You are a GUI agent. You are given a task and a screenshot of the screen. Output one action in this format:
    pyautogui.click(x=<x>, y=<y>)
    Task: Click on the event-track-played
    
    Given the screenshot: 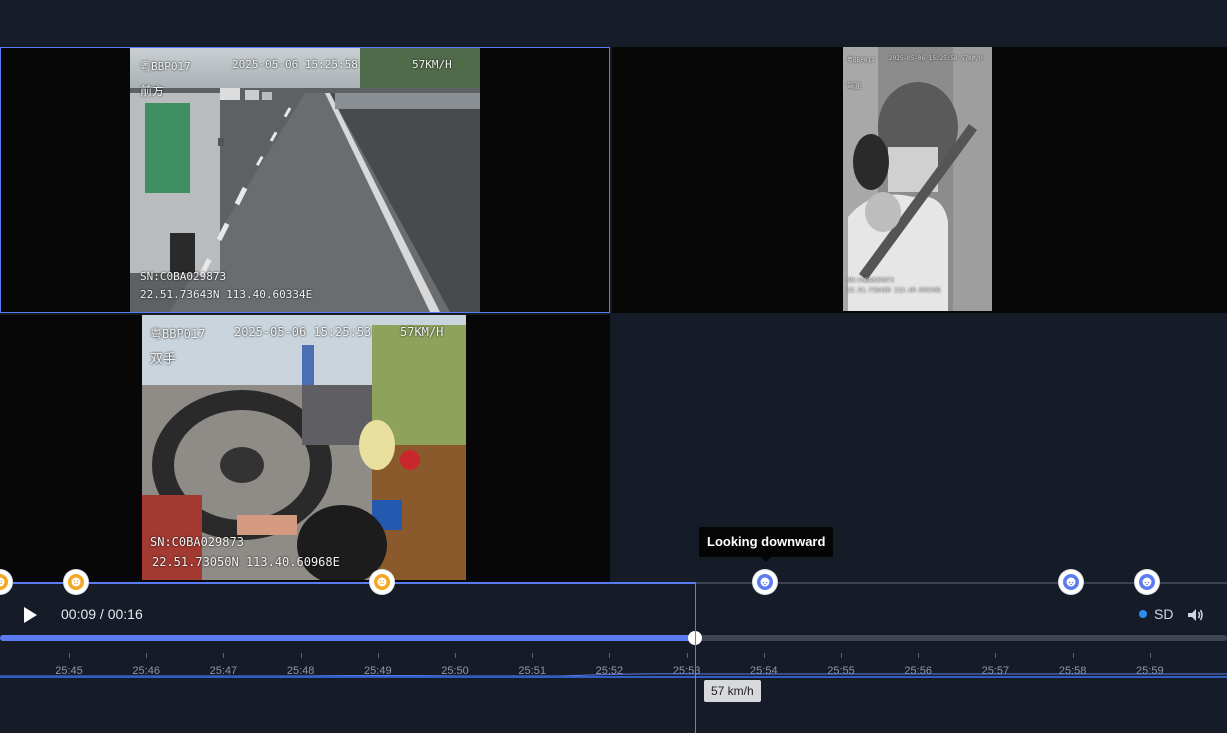 What is the action you would take?
    pyautogui.click(x=348, y=583)
    